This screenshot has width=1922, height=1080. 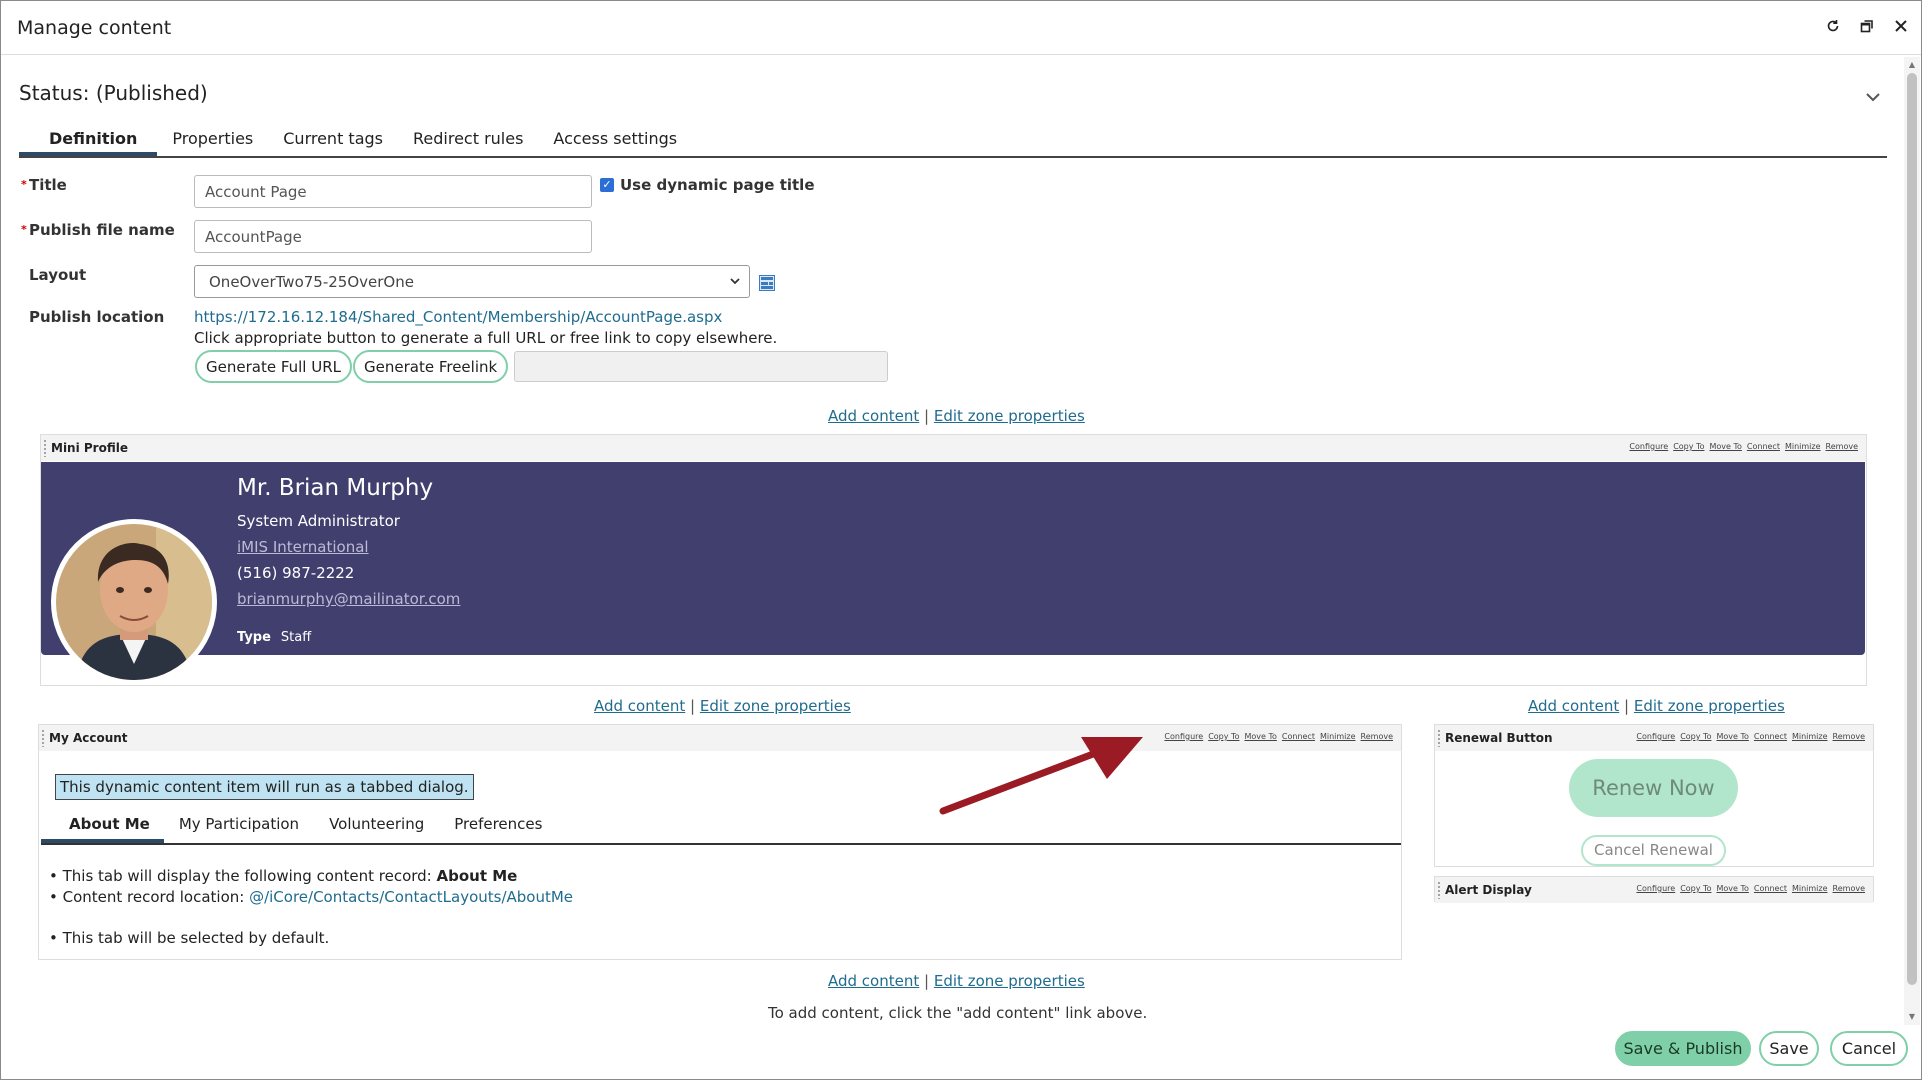 What do you see at coordinates (311, 282) in the screenshot?
I see `layout-select-value: OneOverTwo75-25OverOne` at bounding box center [311, 282].